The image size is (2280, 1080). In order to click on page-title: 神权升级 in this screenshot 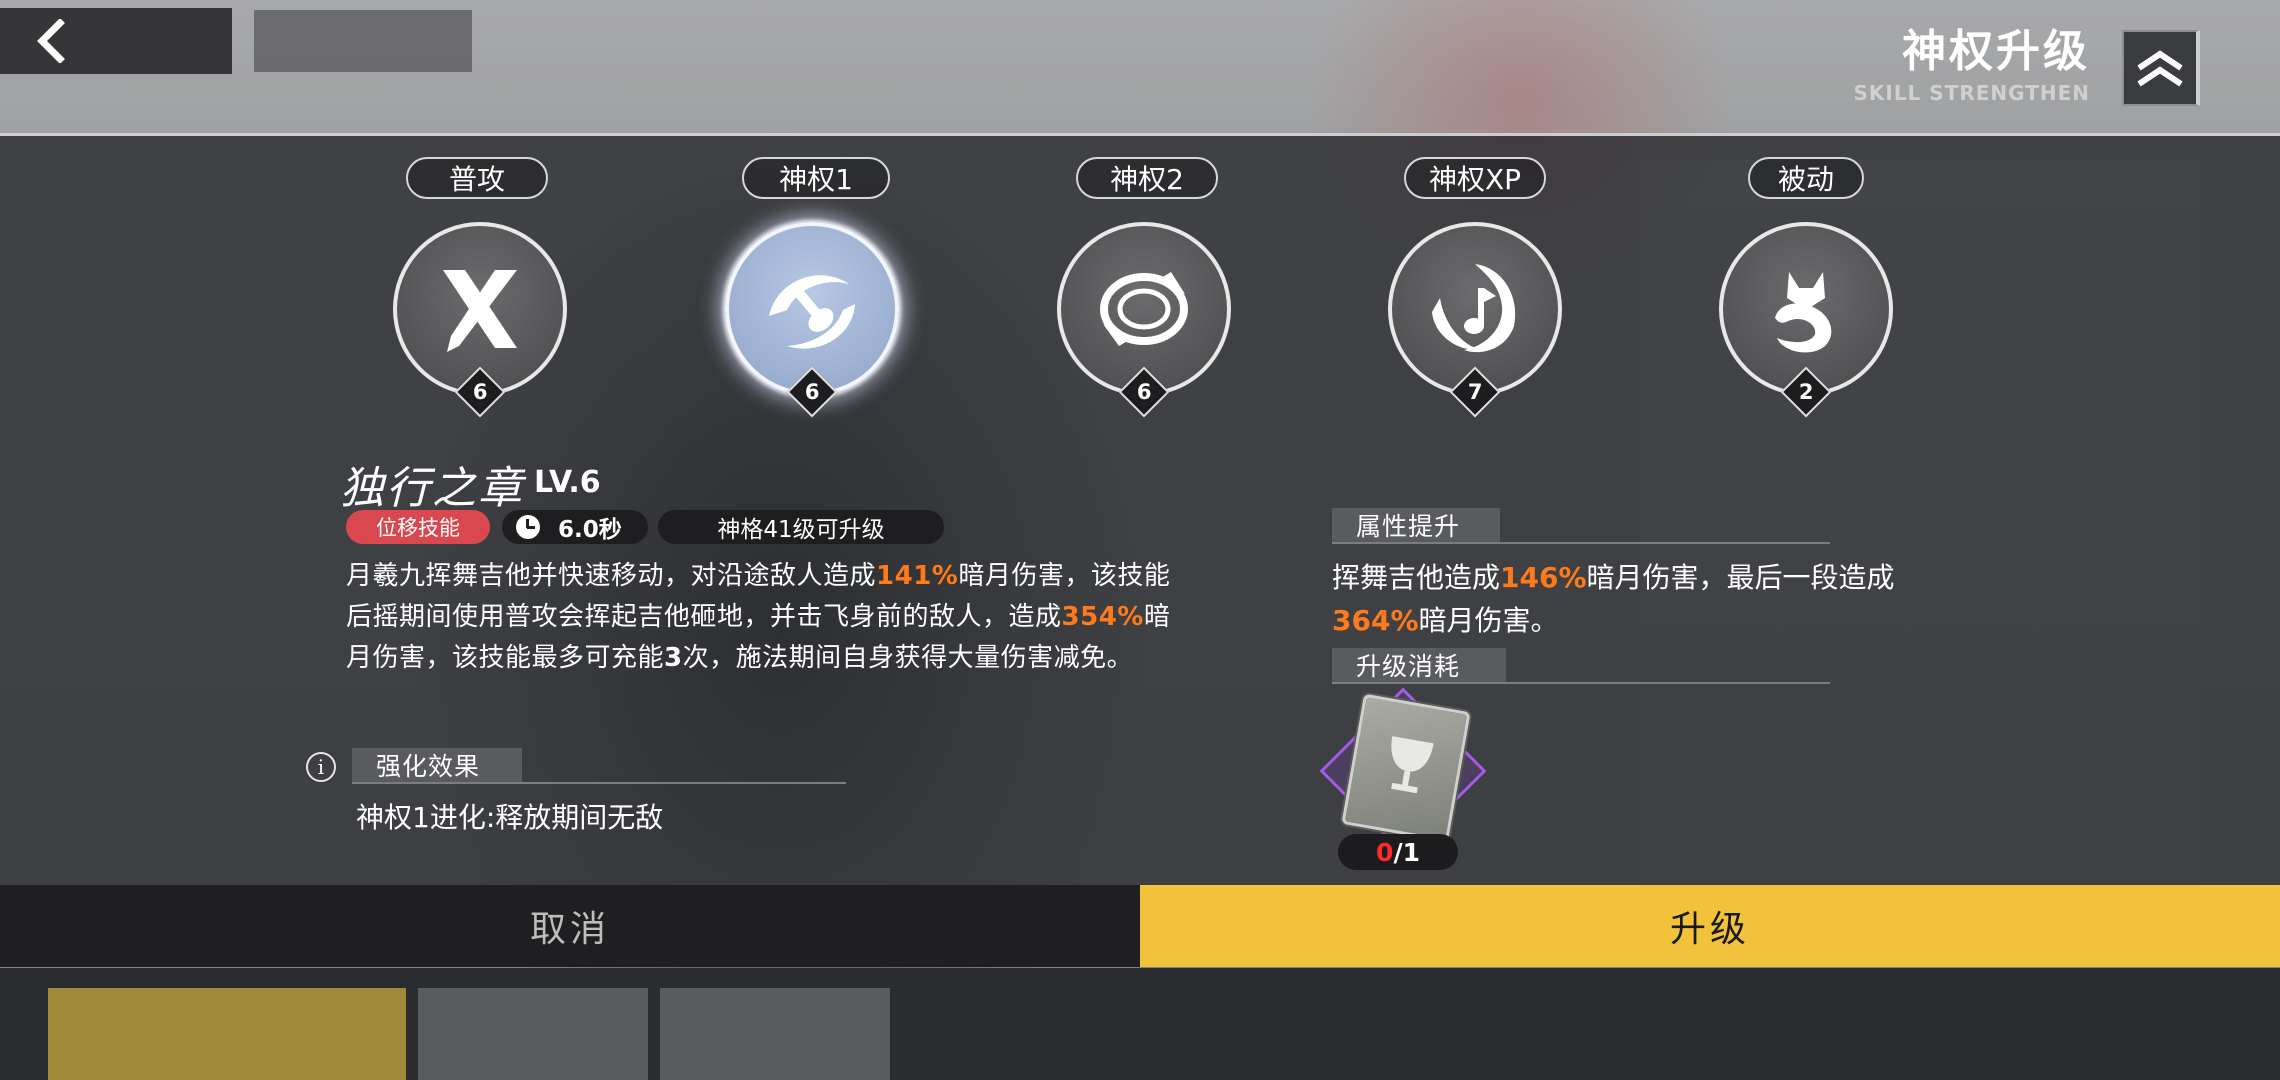, I will do `click(1996, 51)`.